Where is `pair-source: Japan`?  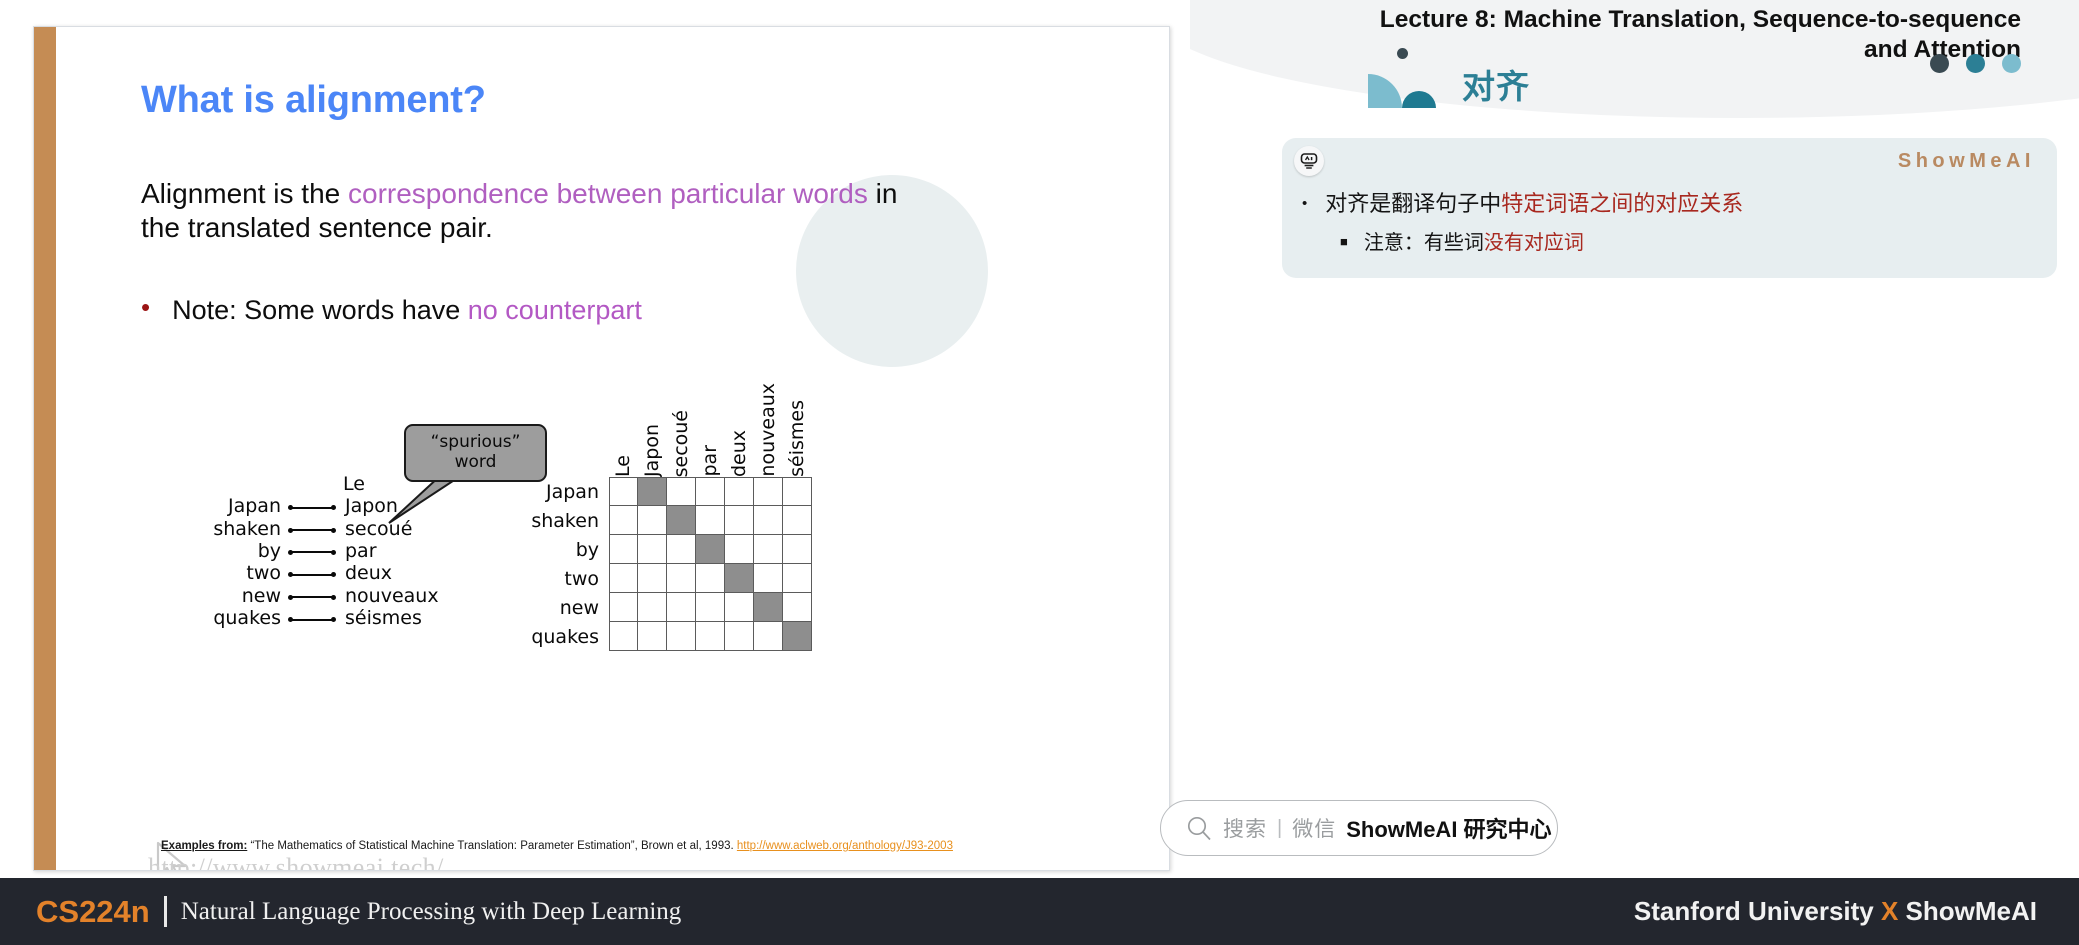
pair-source: Japan is located at coordinates (254, 506).